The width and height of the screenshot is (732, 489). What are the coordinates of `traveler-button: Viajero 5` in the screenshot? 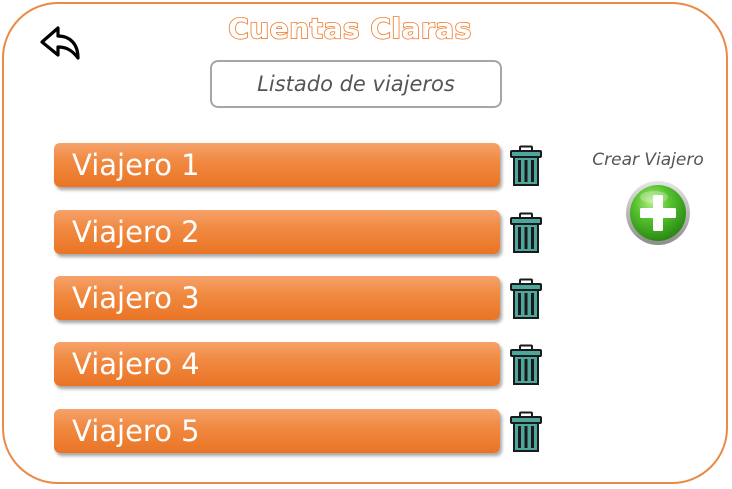 It's located at (277, 431).